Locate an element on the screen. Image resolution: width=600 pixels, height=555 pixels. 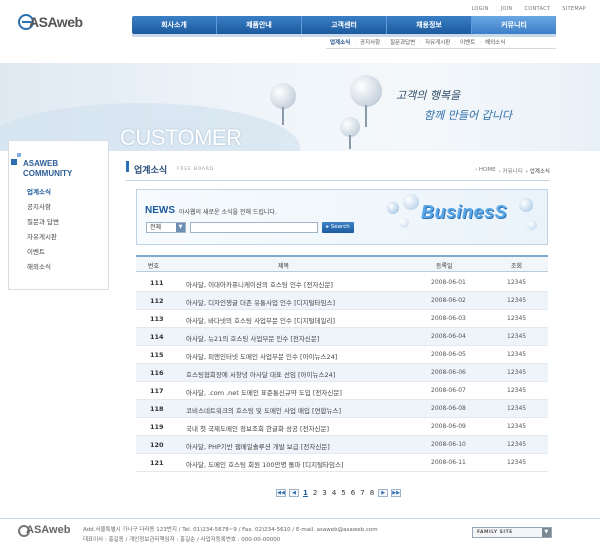
page-link-3: 3 is located at coordinates (324, 493).